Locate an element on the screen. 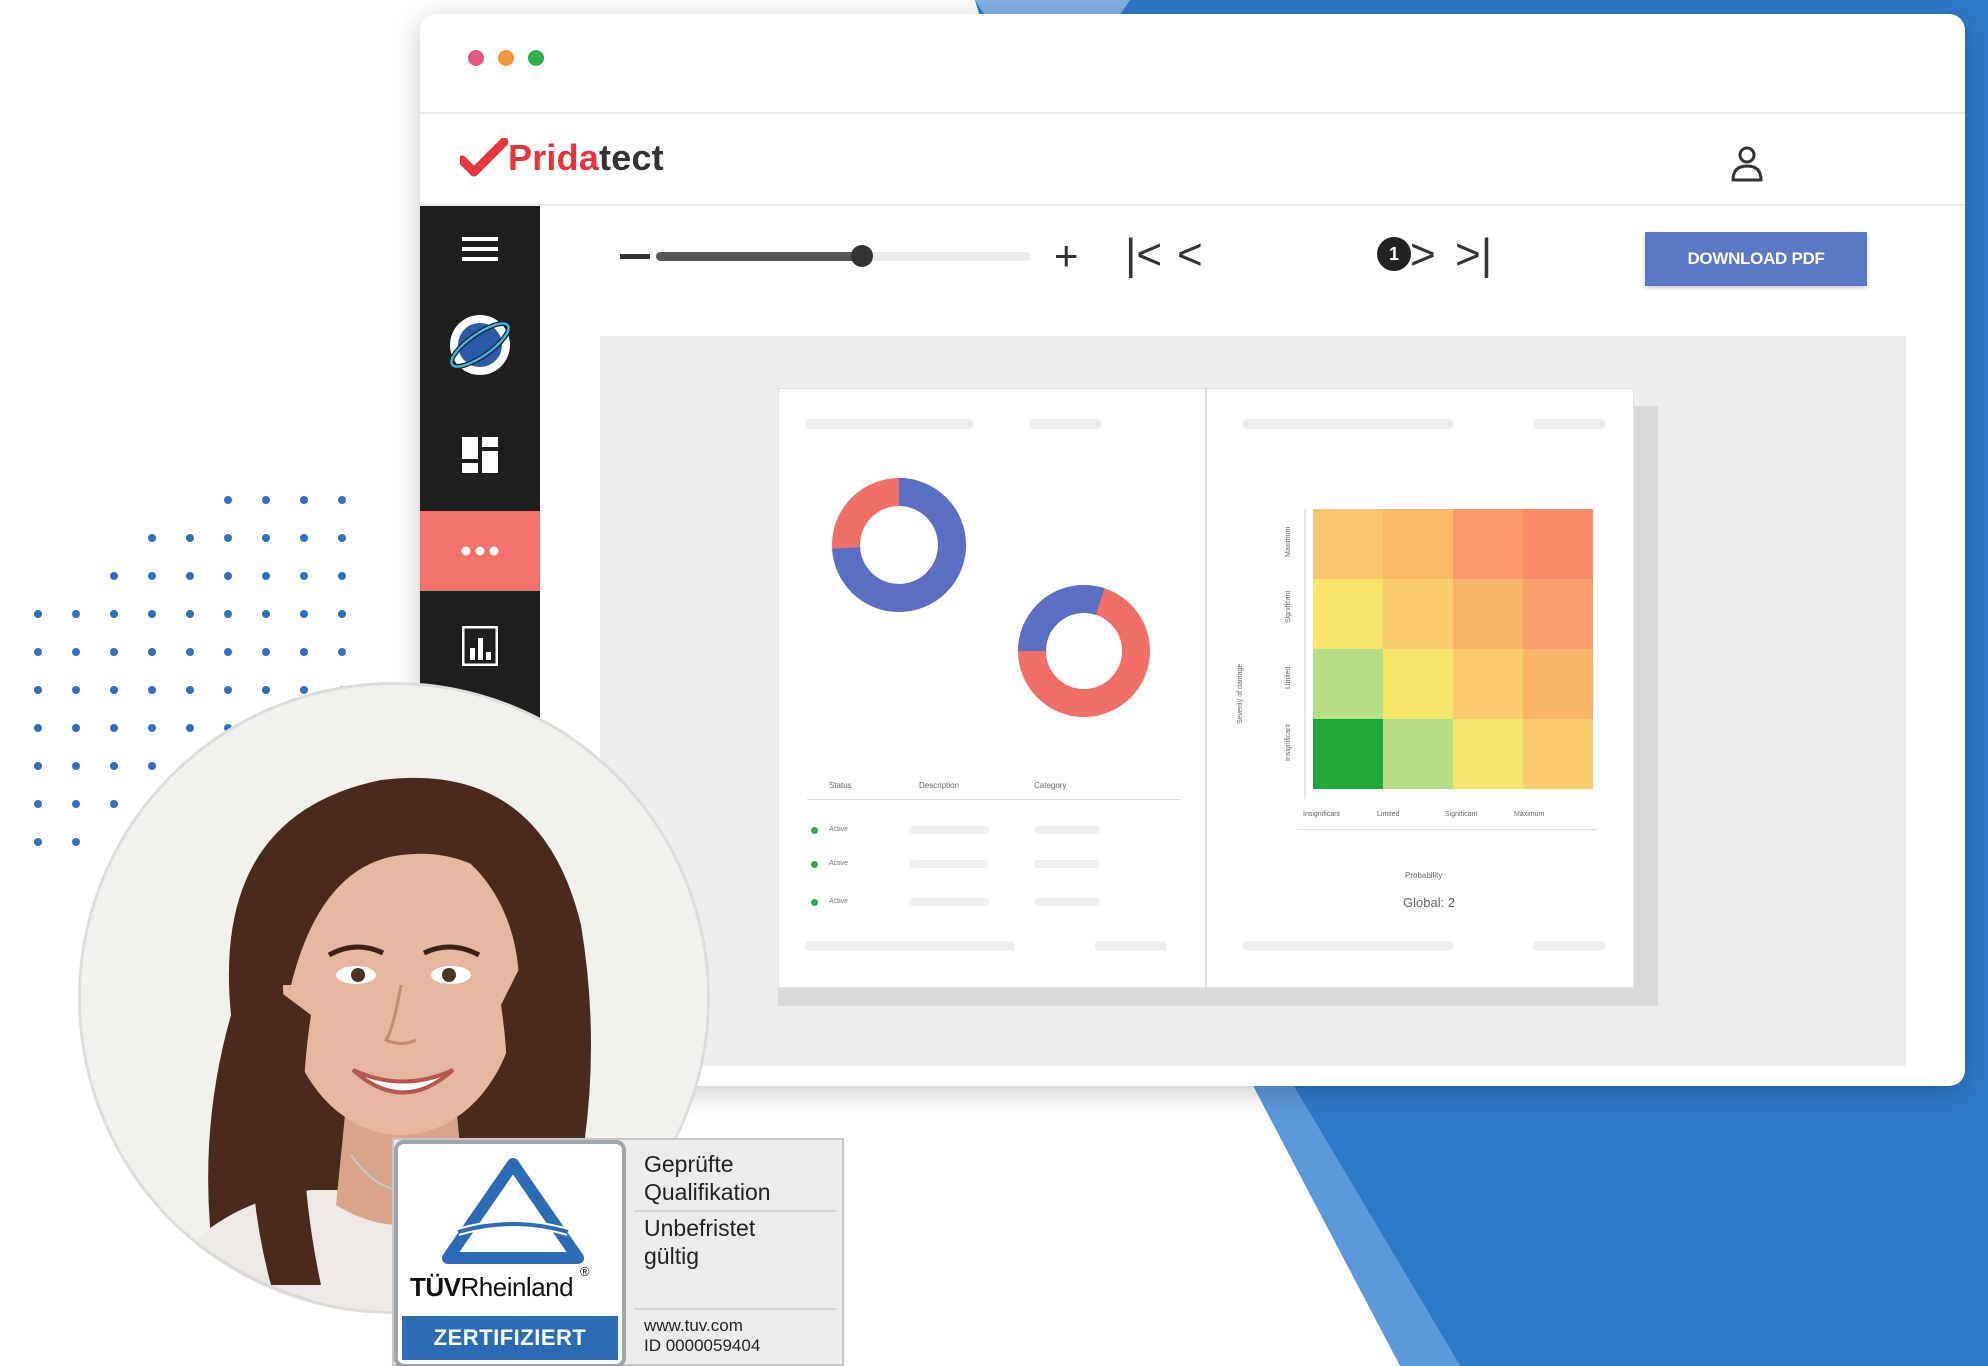 This screenshot has height=1366, width=1988. previous-page-button: < is located at coordinates (1190, 255).